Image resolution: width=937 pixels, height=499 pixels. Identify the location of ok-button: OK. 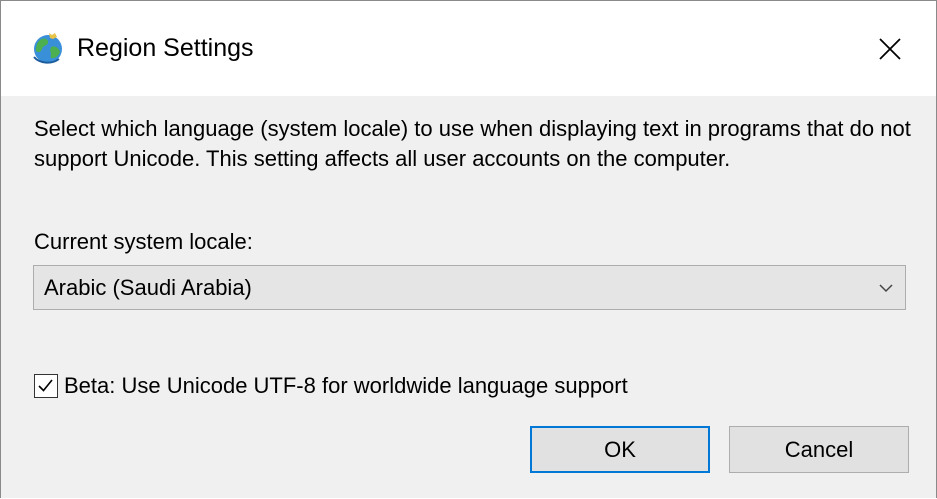
(620, 449).